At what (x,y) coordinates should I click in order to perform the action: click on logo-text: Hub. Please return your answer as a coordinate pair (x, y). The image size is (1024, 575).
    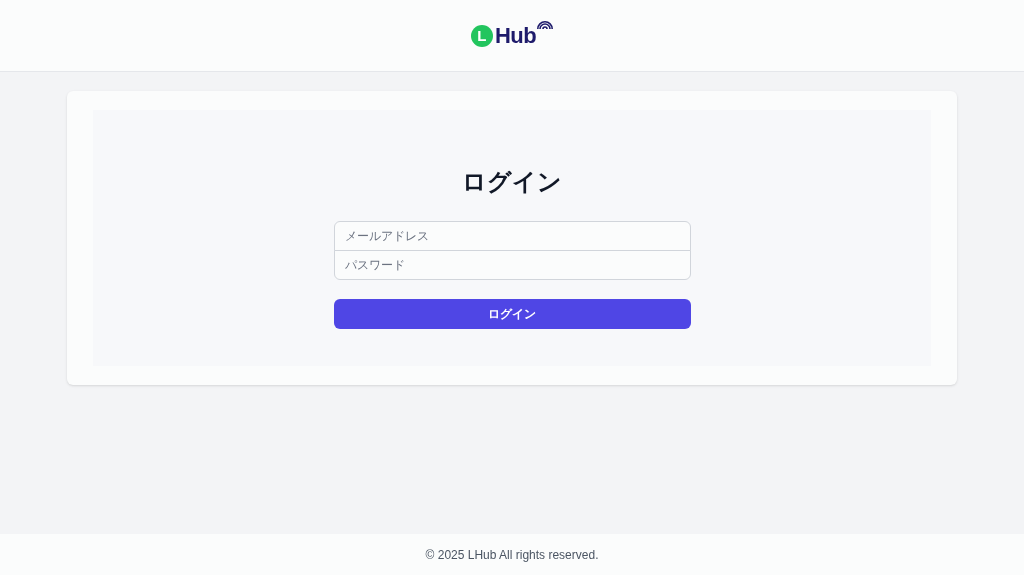
    Looking at the image, I should click on (515, 35).